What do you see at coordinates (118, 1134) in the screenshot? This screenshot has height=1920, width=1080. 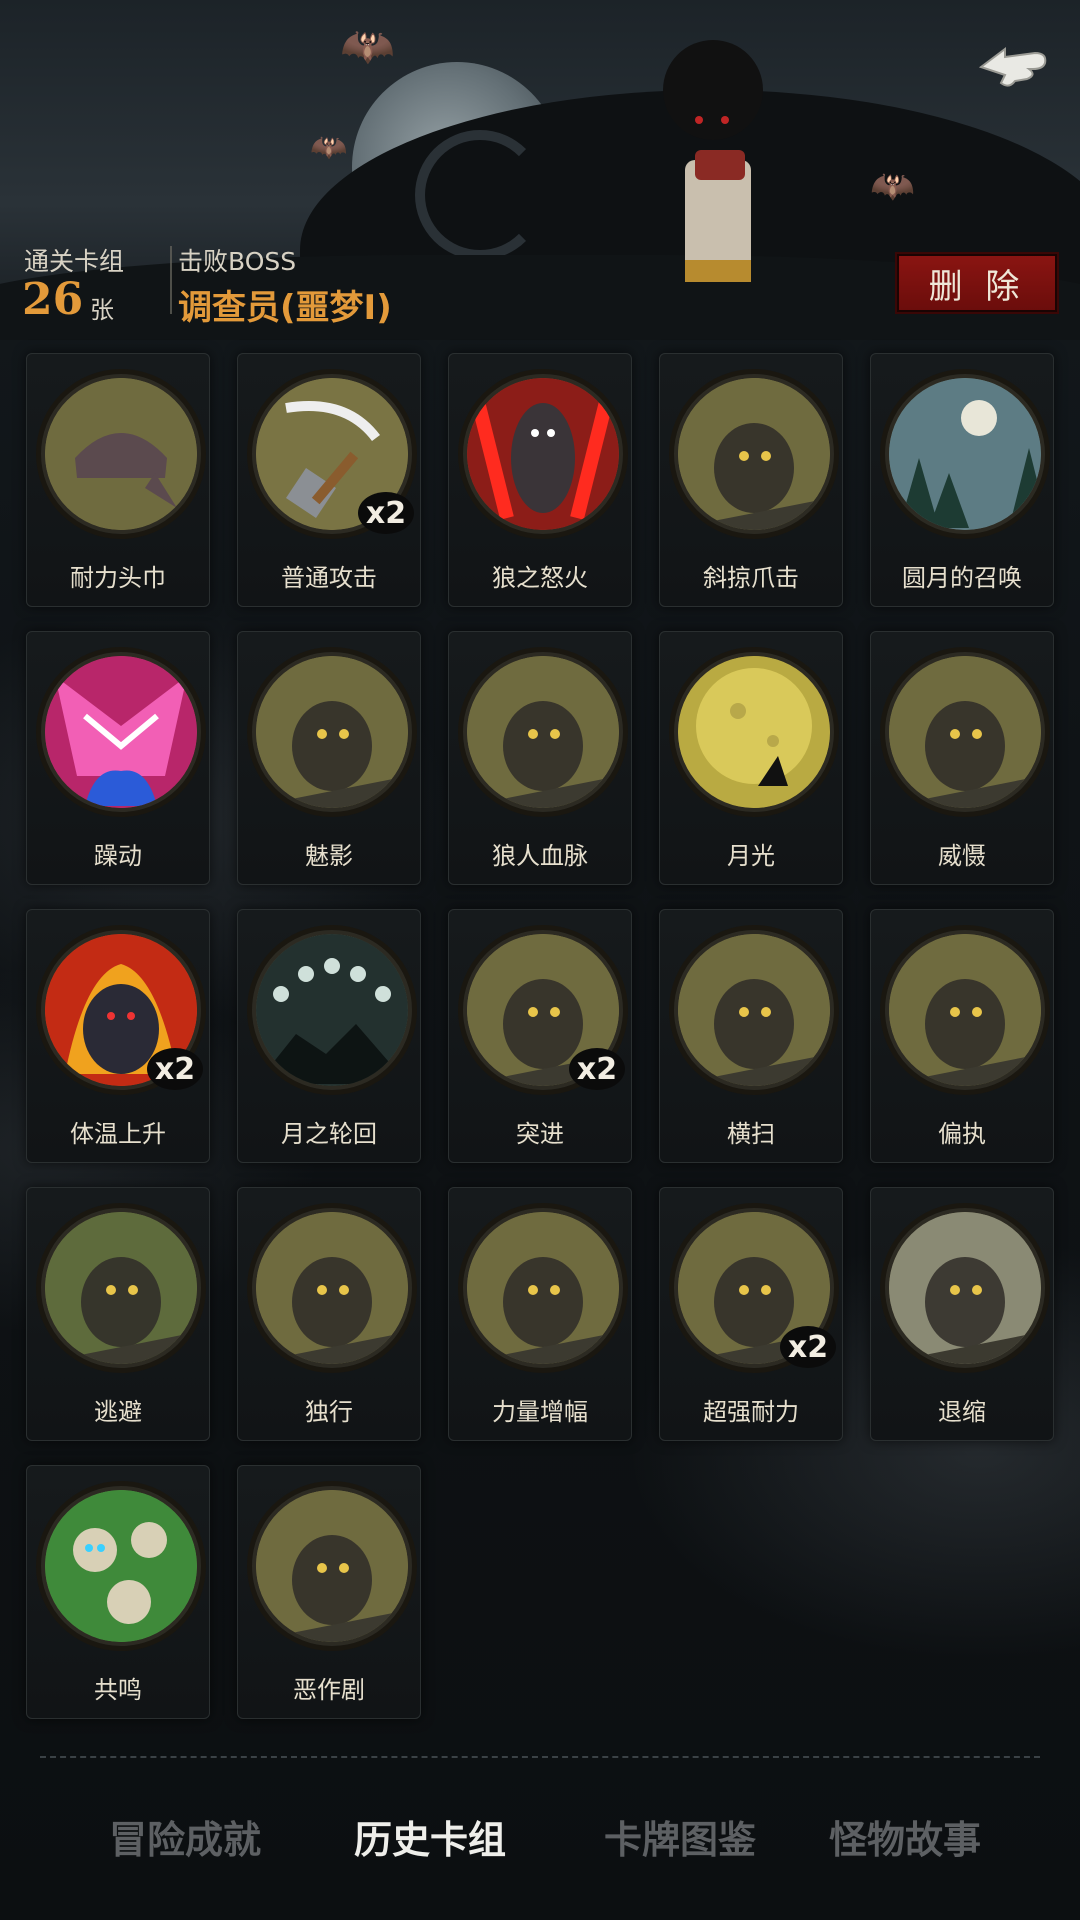 I see `card-name: 体温上升` at bounding box center [118, 1134].